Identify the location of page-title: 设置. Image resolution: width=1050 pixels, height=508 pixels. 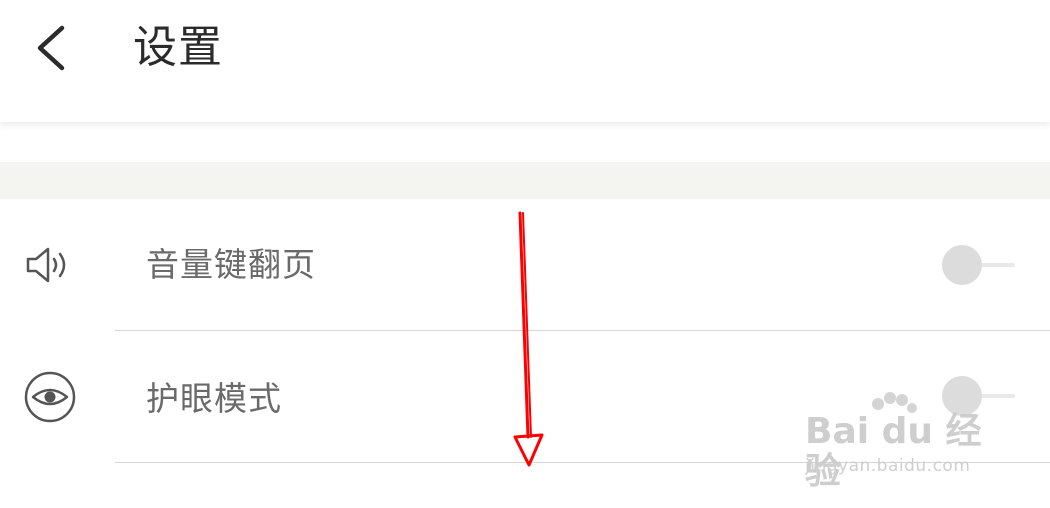
(178, 47).